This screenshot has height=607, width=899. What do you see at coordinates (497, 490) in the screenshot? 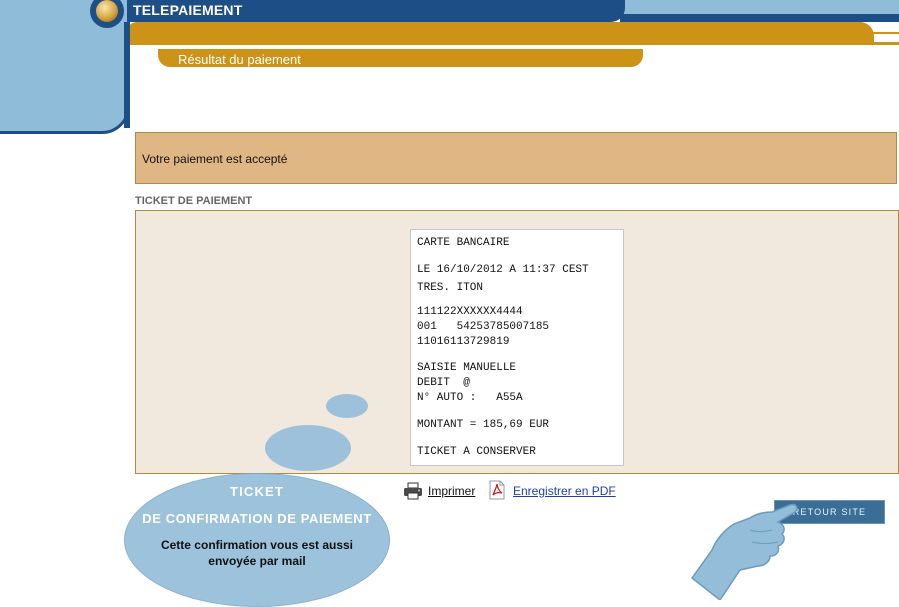
I see `pdf-icon` at bounding box center [497, 490].